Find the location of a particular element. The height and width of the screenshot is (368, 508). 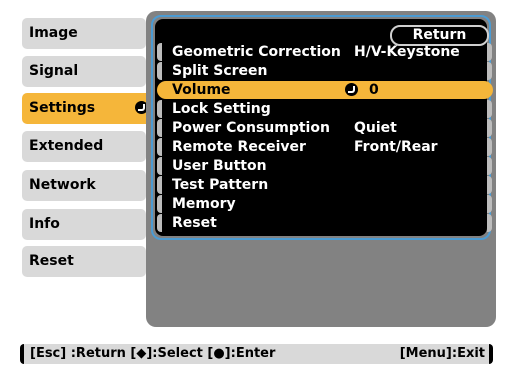

menu-row-label: User Button is located at coordinates (219, 166).